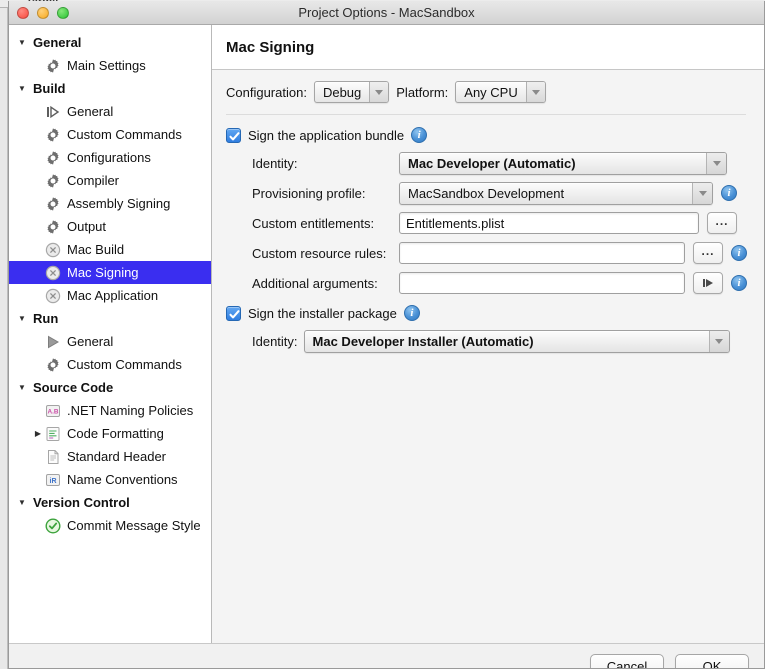 This screenshot has height=669, width=765. Describe the element at coordinates (43, 13) in the screenshot. I see `minimize-button` at that location.